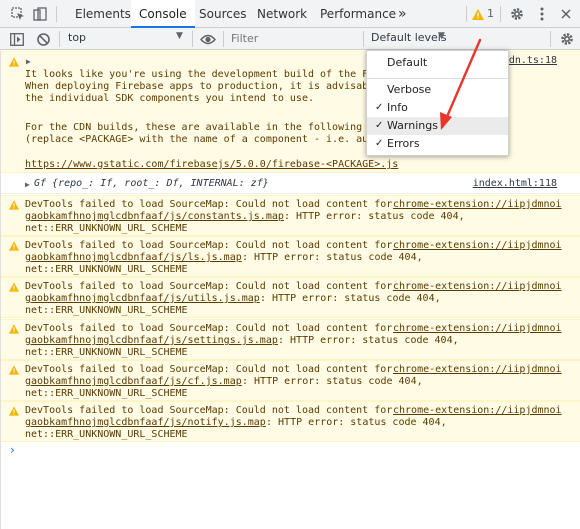 The height and width of the screenshot is (529, 580). I want to click on source-link: index.html:118, so click(515, 184).